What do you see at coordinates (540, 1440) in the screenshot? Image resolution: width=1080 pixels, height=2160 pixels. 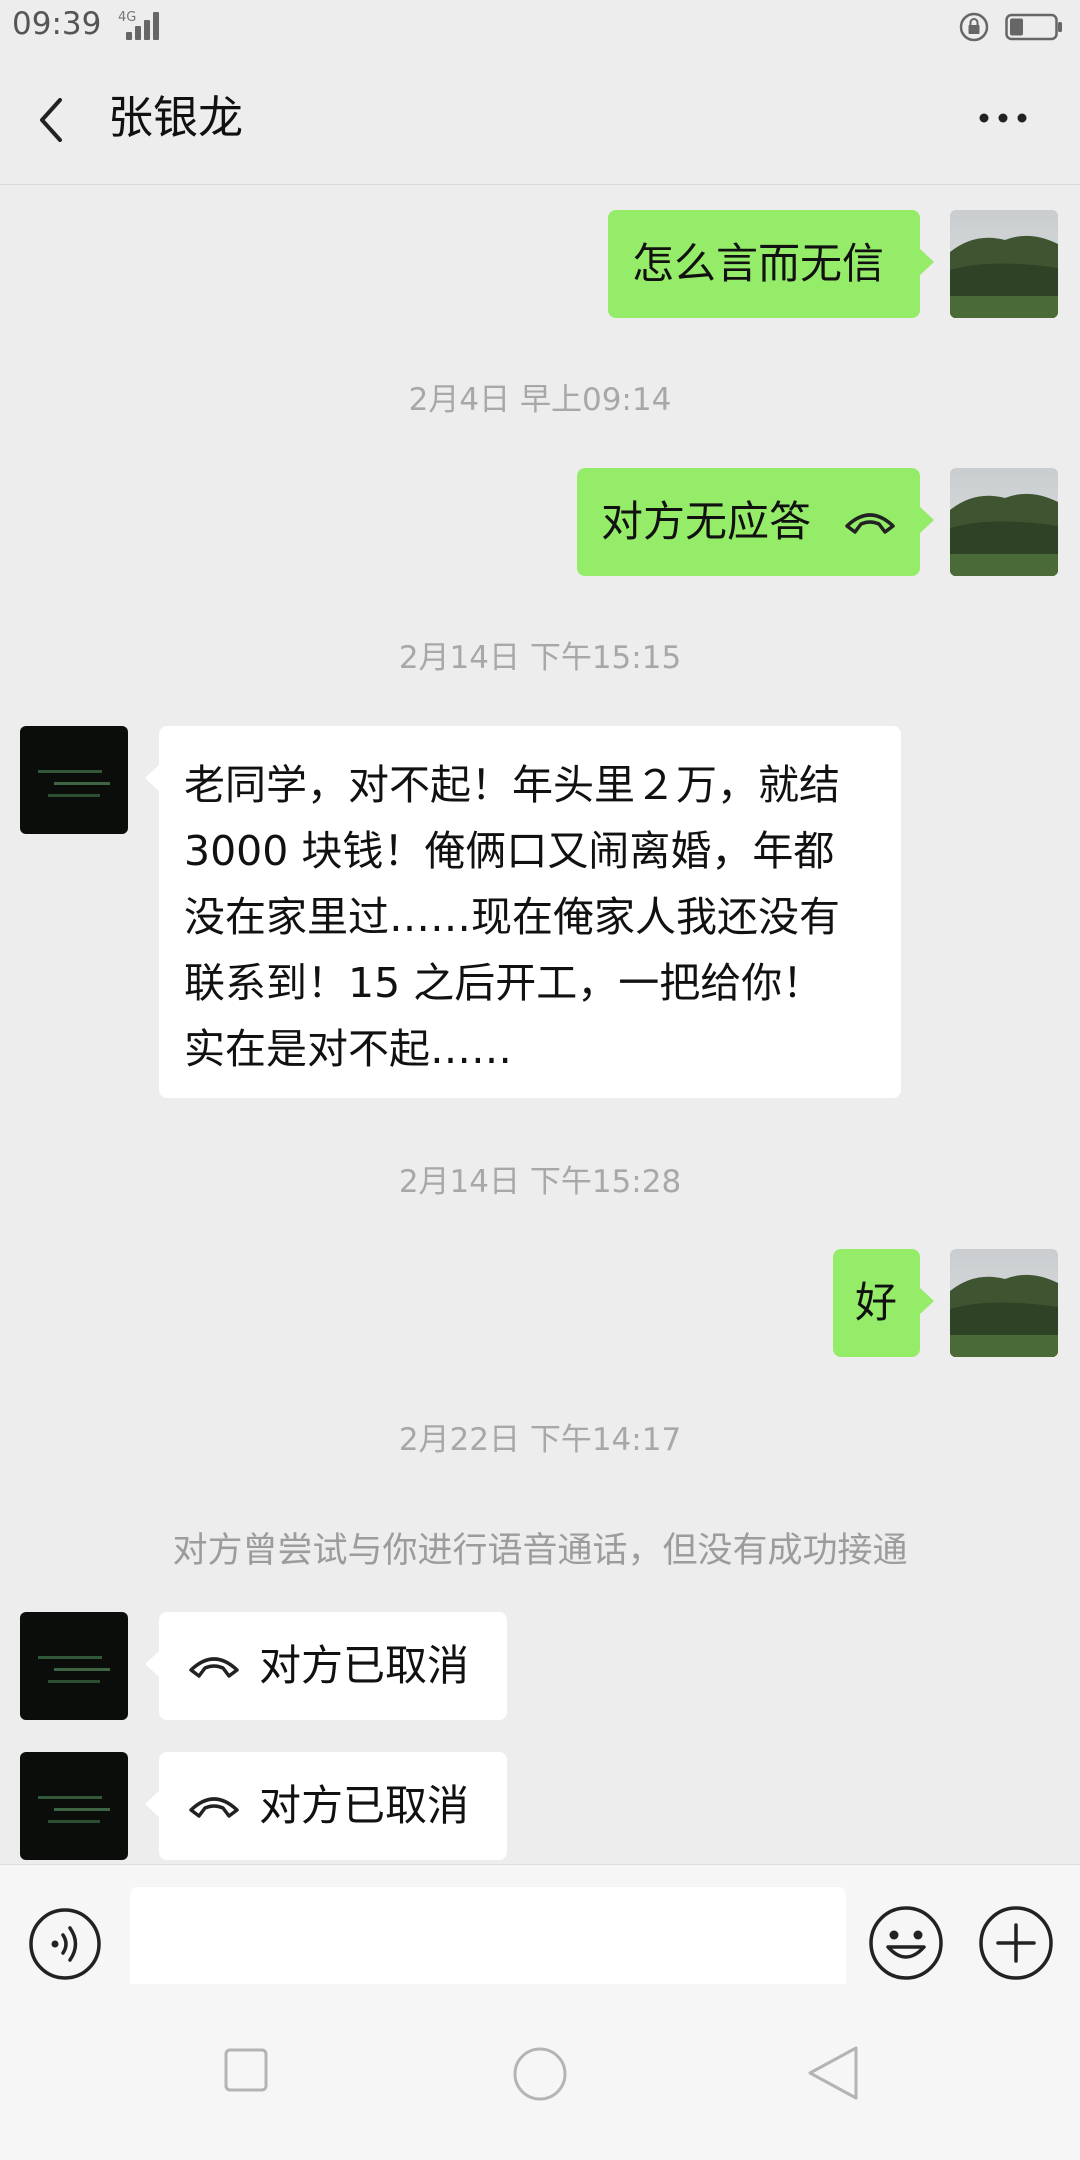 I see `message-timestamp: 2月22日 下午14:17` at bounding box center [540, 1440].